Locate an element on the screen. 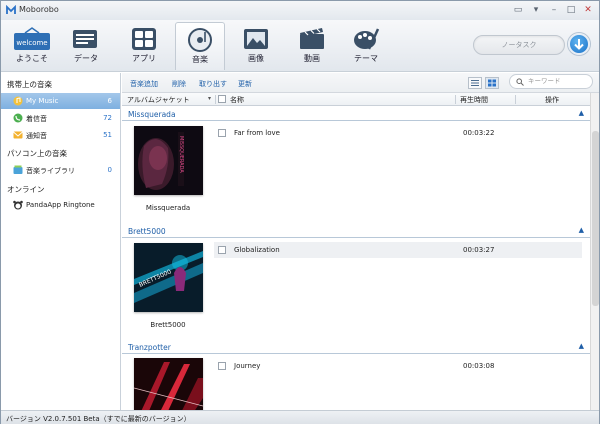  track-duration: 00:03:27 is located at coordinates (479, 250).